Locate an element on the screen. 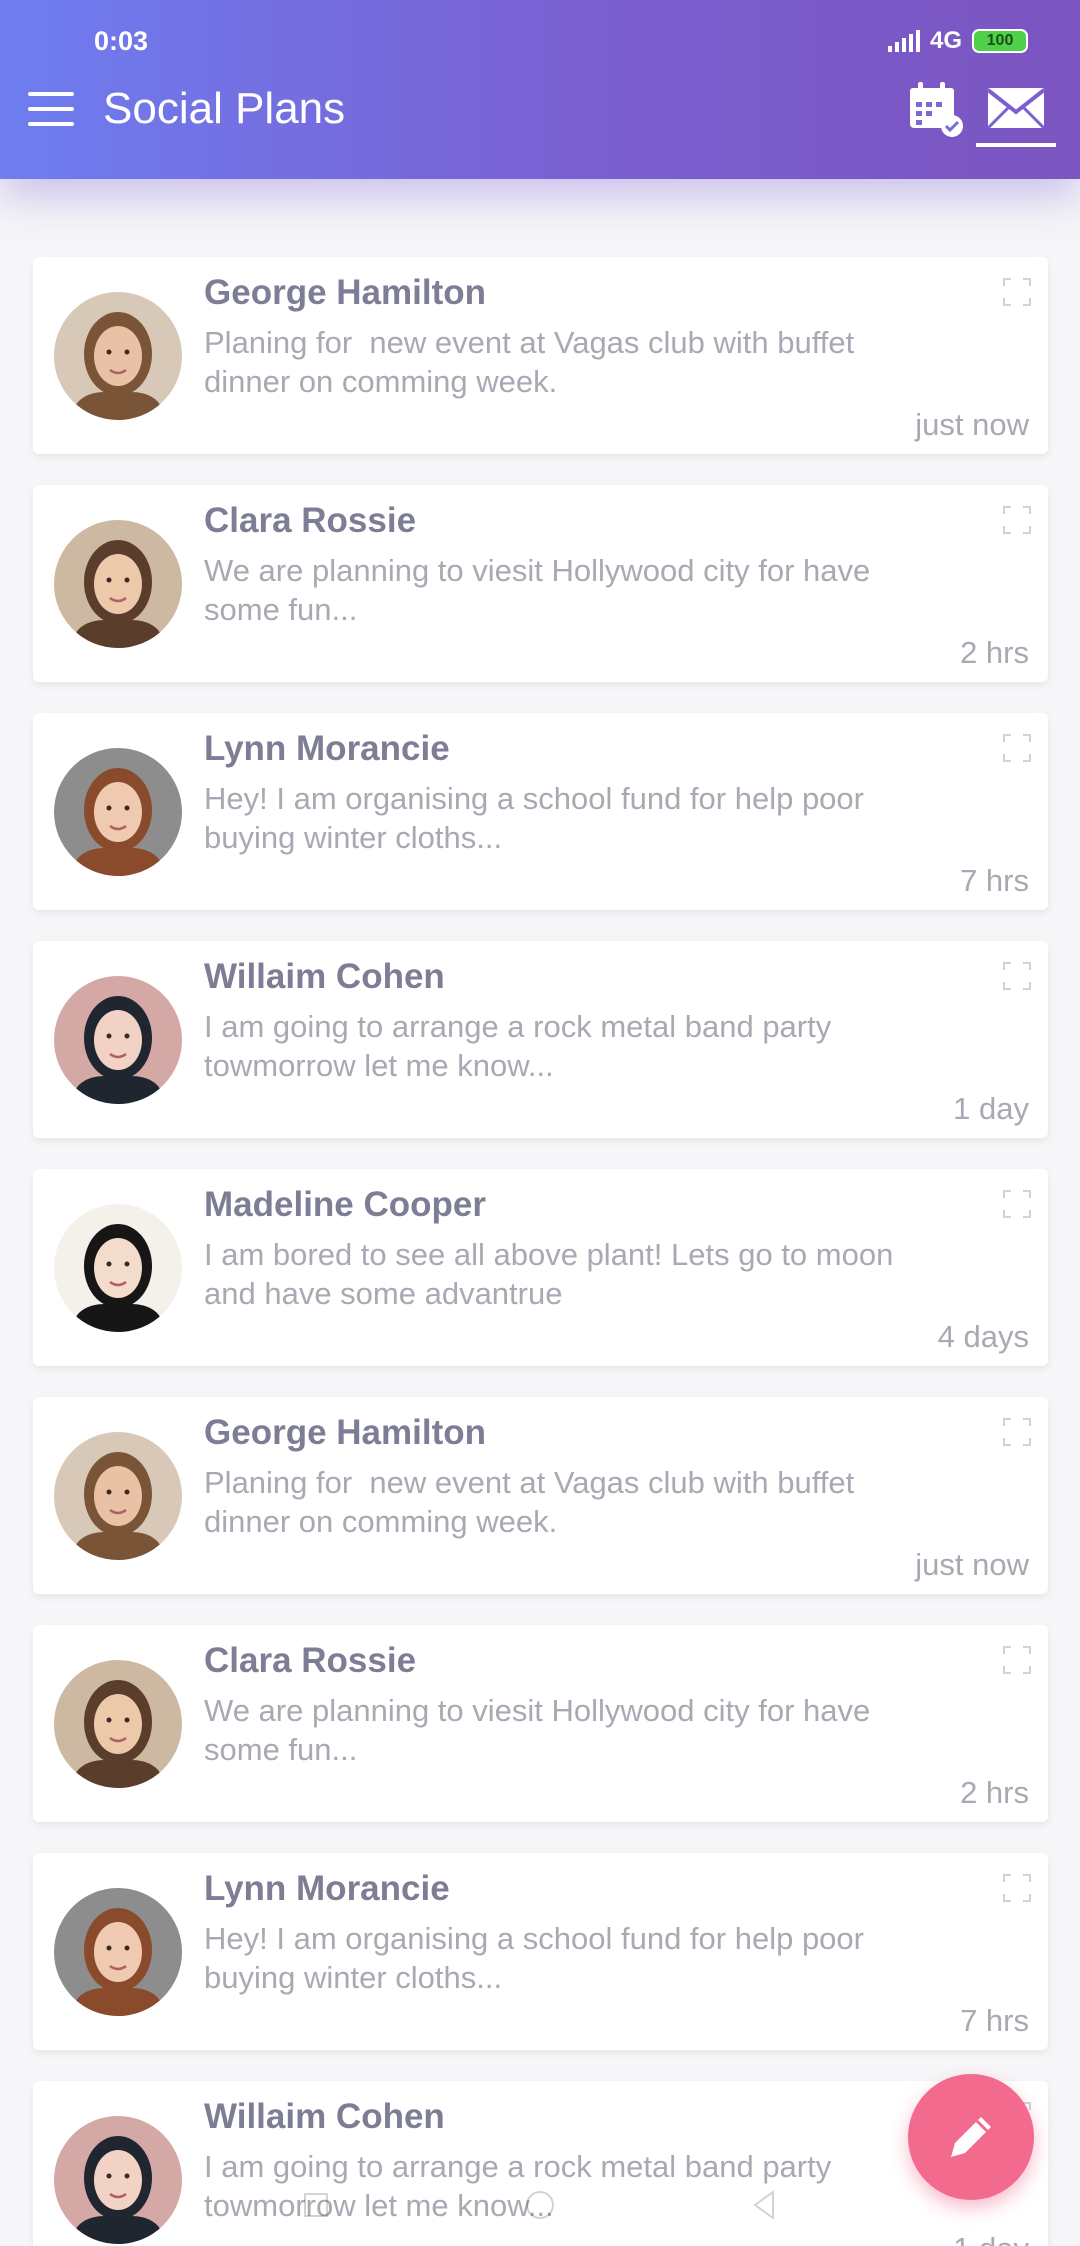 Image resolution: width=1080 pixels, height=2246 pixels. back-nav-icon is located at coordinates (764, 2205).